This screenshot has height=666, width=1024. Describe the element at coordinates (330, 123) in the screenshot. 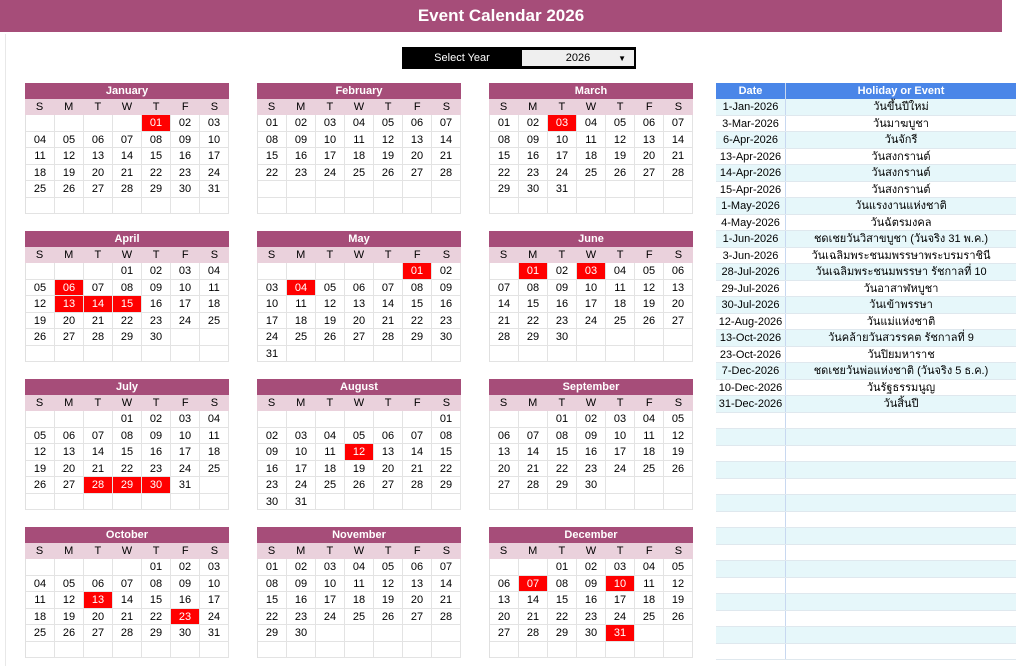

I see `day-cell: 03` at that location.